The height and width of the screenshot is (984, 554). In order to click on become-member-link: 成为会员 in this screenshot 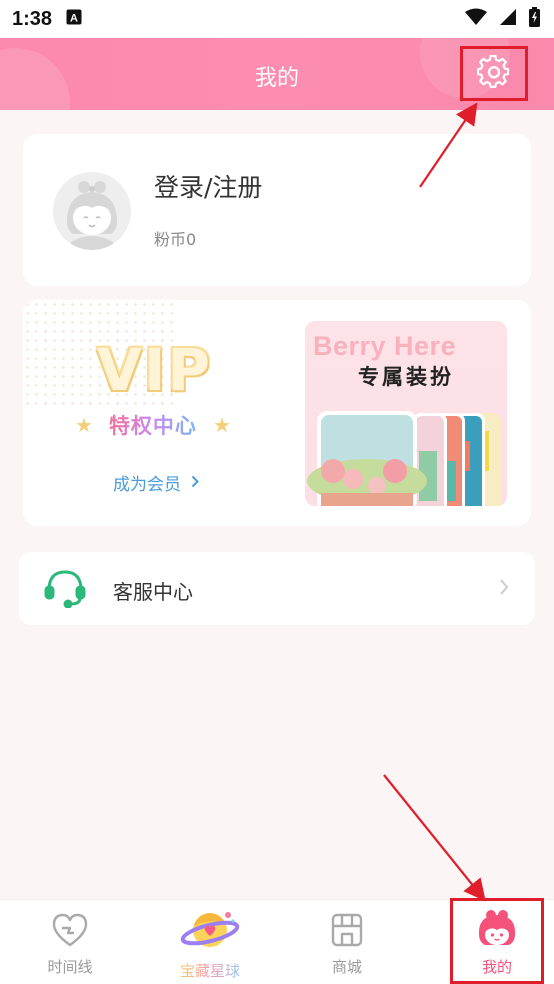, I will do `click(156, 482)`.